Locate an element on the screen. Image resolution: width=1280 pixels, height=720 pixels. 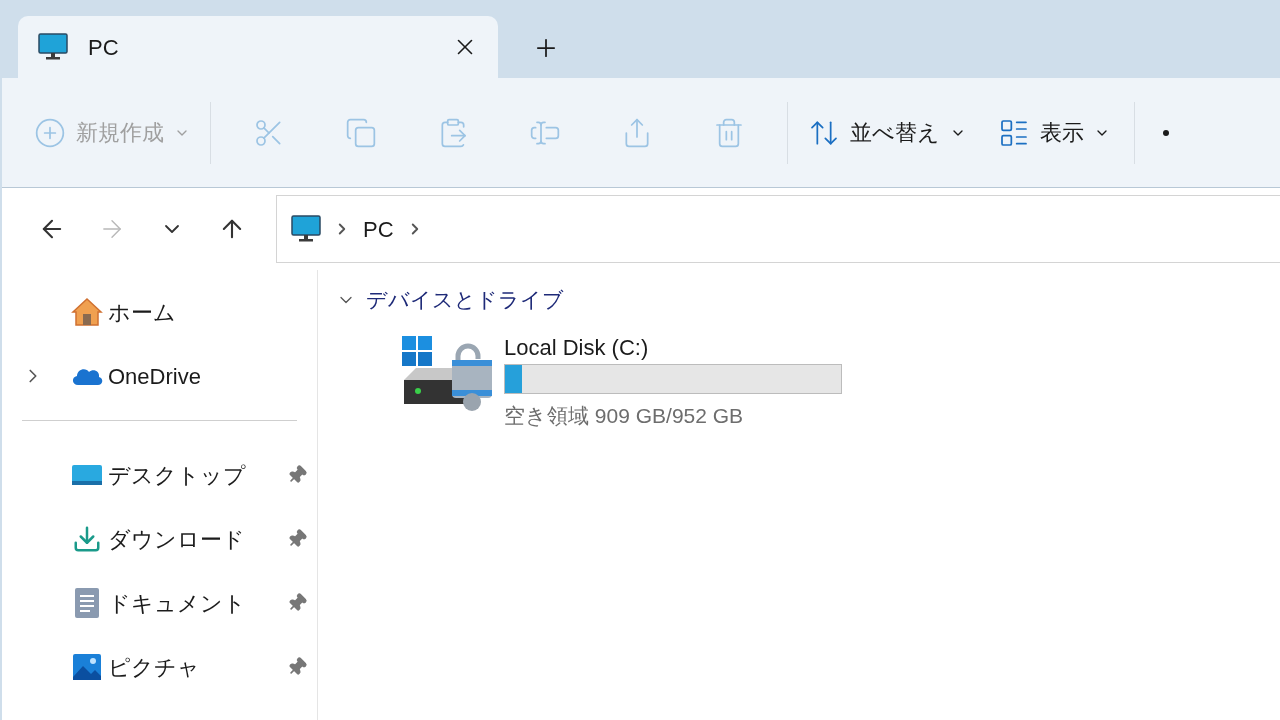
free-space-text: 空き領域 909 GB/952 GB is located at coordinates (624, 415).